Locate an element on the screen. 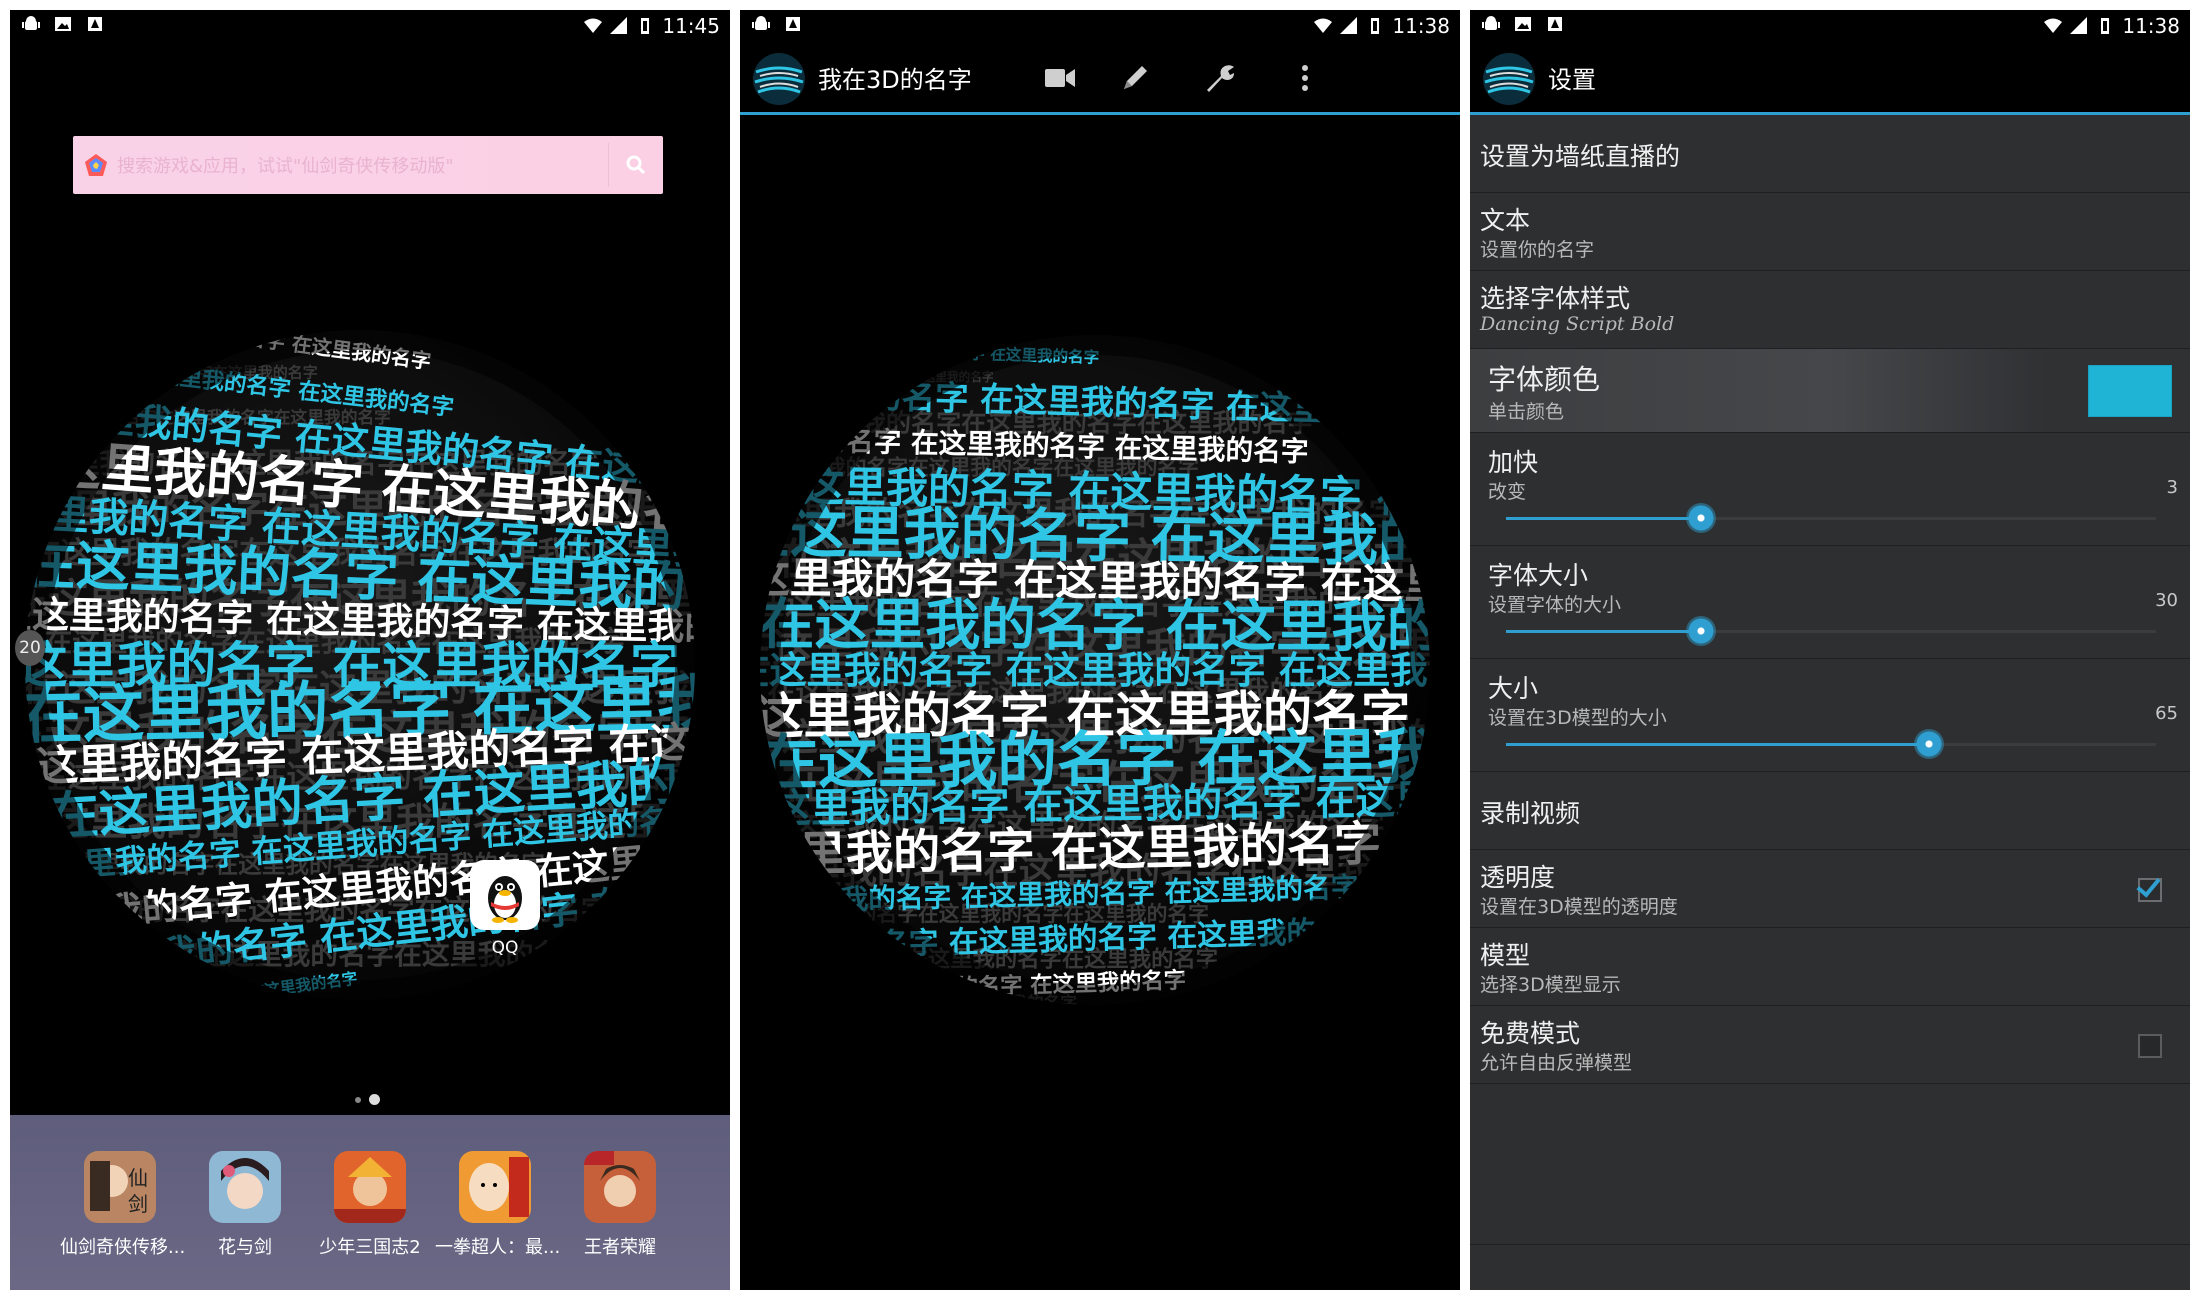 This screenshot has width=2200, height=1300. pref-summary: 改变 is located at coordinates (1507, 492).